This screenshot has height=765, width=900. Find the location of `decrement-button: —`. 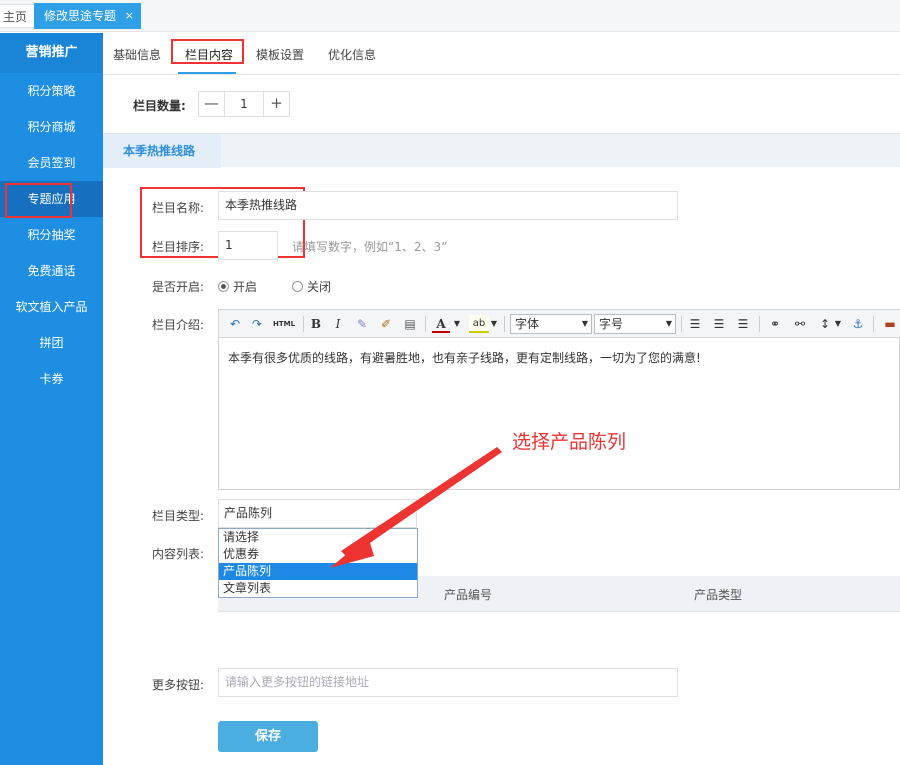

decrement-button: — is located at coordinates (212, 104).